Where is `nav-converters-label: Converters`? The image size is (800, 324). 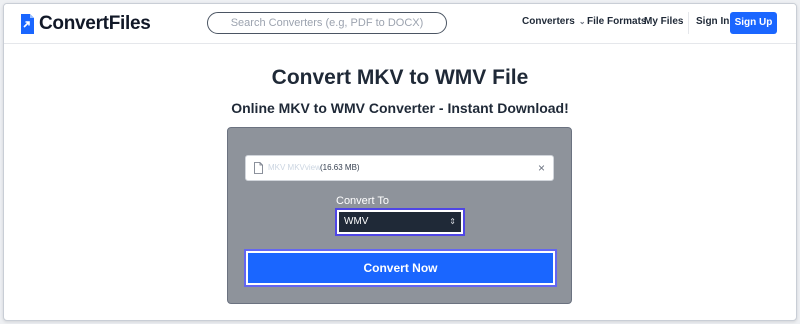 nav-converters-label: Converters is located at coordinates (548, 21).